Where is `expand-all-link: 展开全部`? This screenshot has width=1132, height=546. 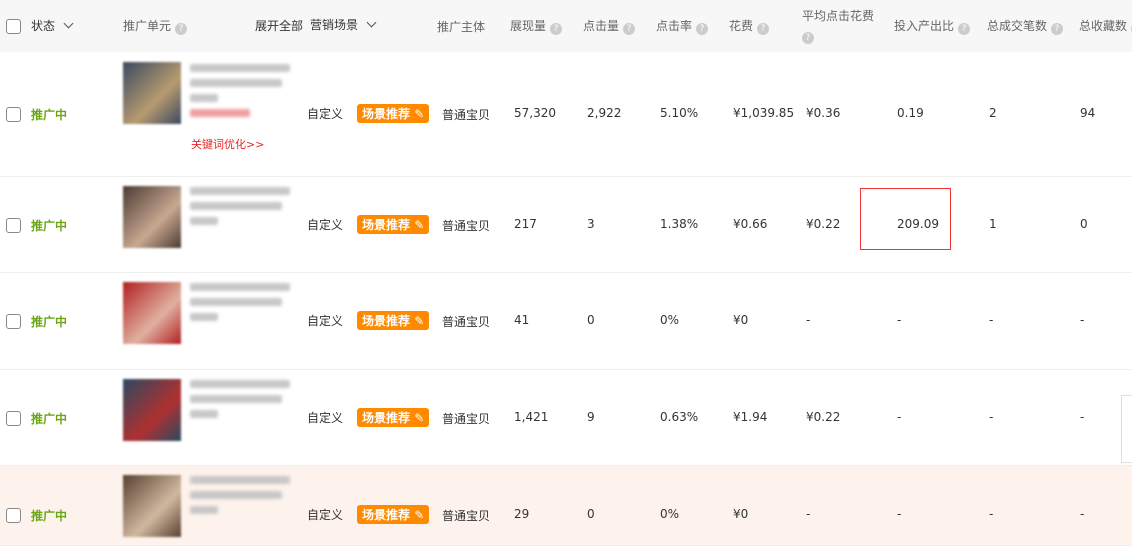 expand-all-link: 展开全部 is located at coordinates (279, 25).